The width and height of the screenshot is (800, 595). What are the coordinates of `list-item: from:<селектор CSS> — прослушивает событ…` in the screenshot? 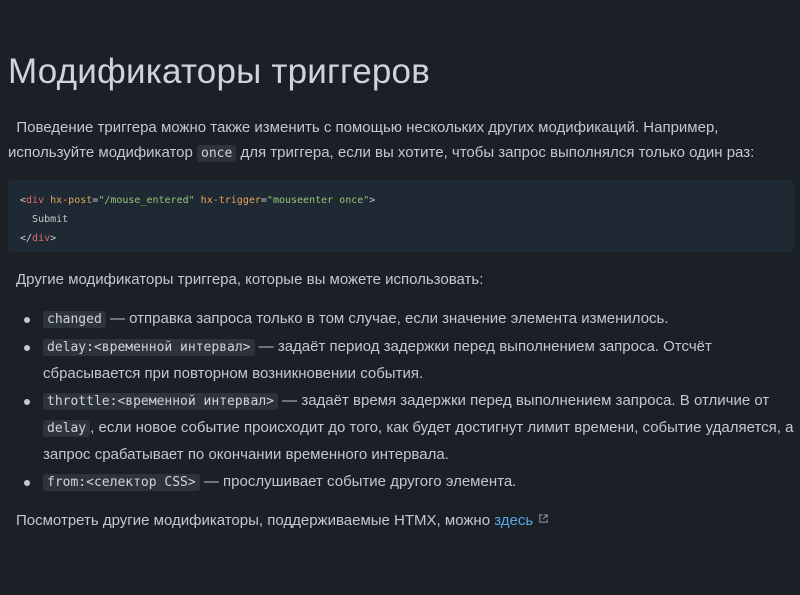 It's located at (412, 482).